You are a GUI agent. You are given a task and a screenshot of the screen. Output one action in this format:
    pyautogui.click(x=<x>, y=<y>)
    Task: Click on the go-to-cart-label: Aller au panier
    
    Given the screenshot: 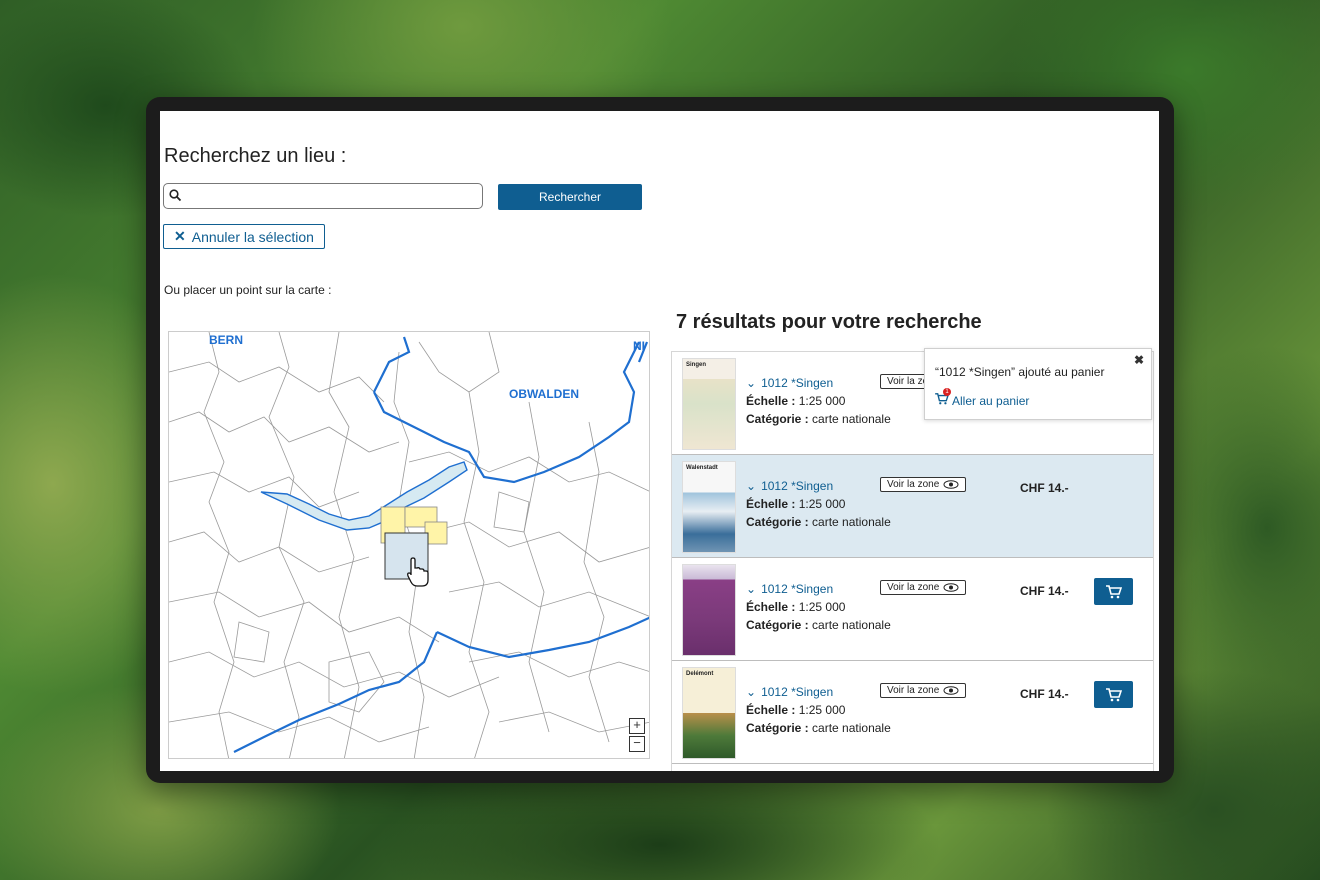 What is the action you would take?
    pyautogui.click(x=991, y=400)
    